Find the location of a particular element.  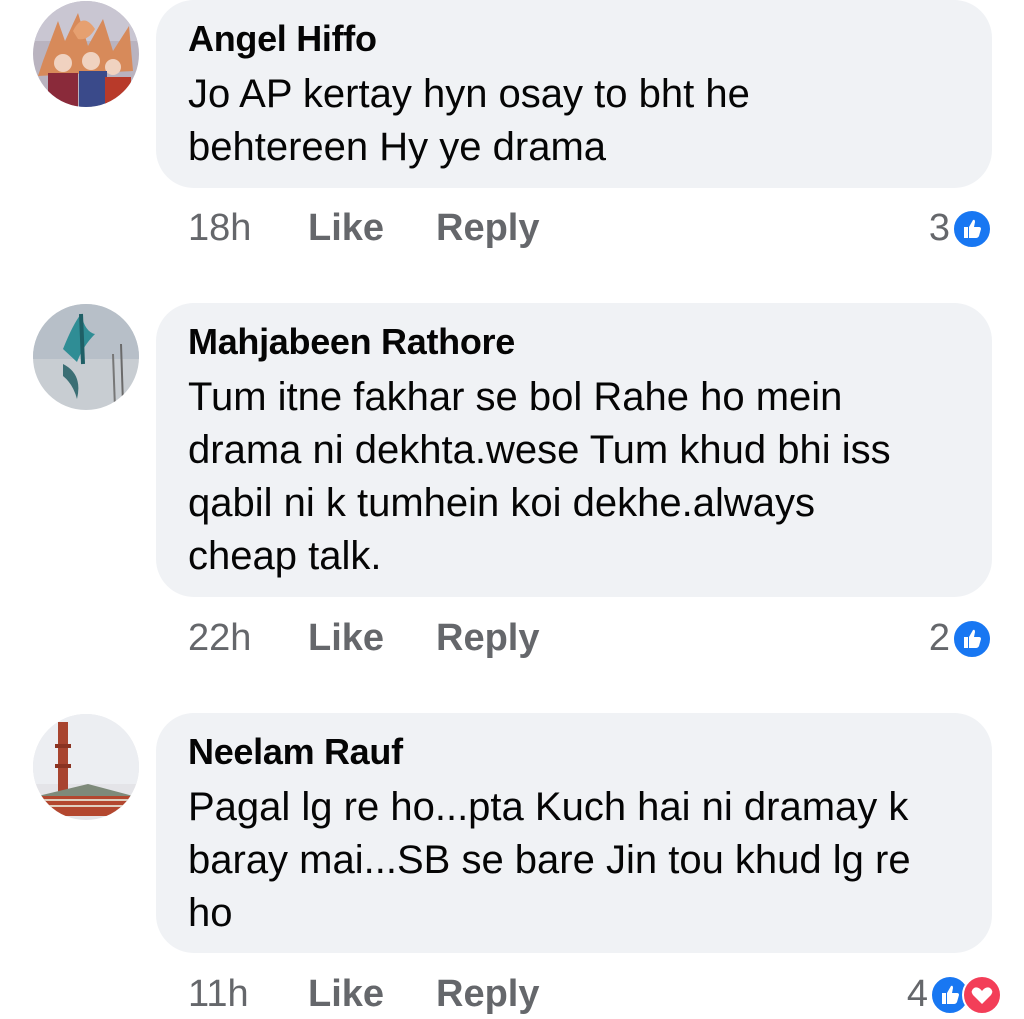

reaction-count: 3 is located at coordinates (939, 228).